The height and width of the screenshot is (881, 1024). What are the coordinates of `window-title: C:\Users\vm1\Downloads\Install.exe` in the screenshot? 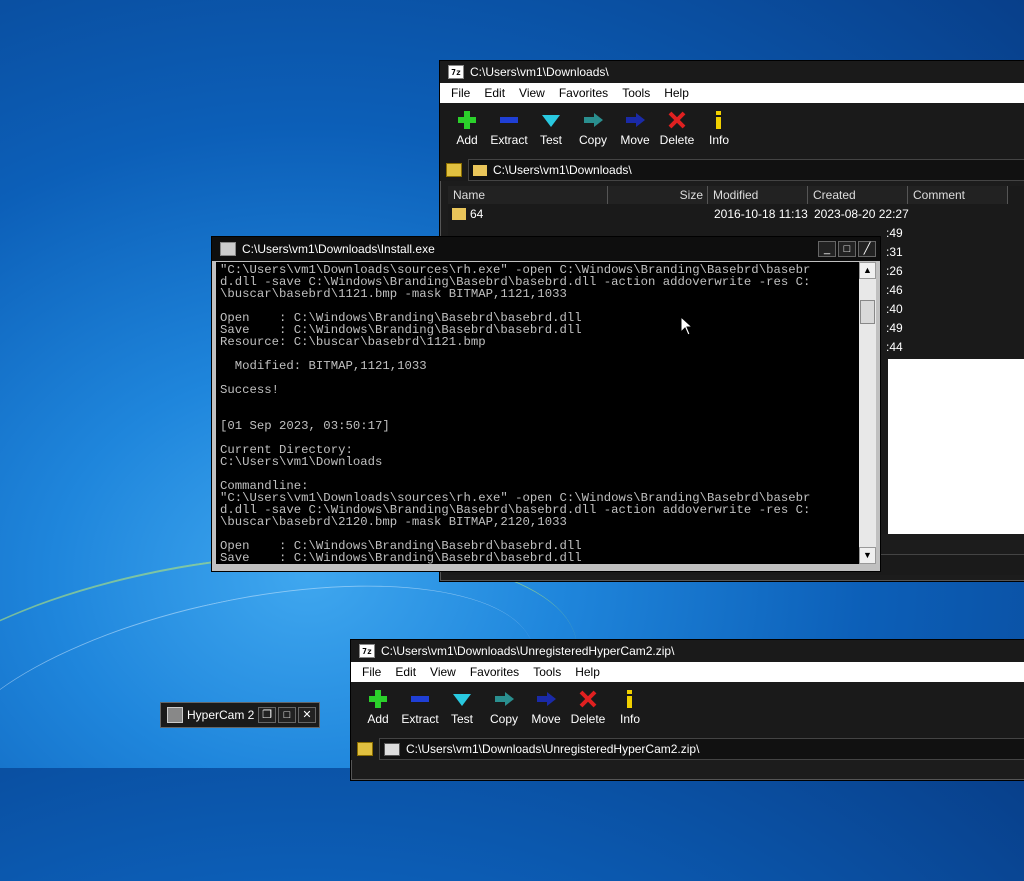 It's located at (338, 249).